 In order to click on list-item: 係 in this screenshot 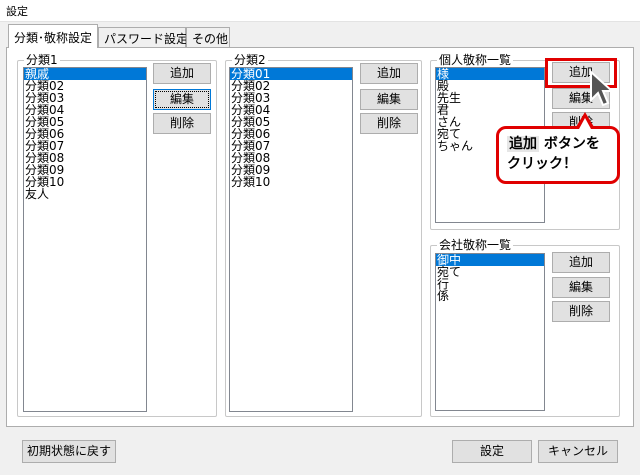, I will do `click(490, 296)`.